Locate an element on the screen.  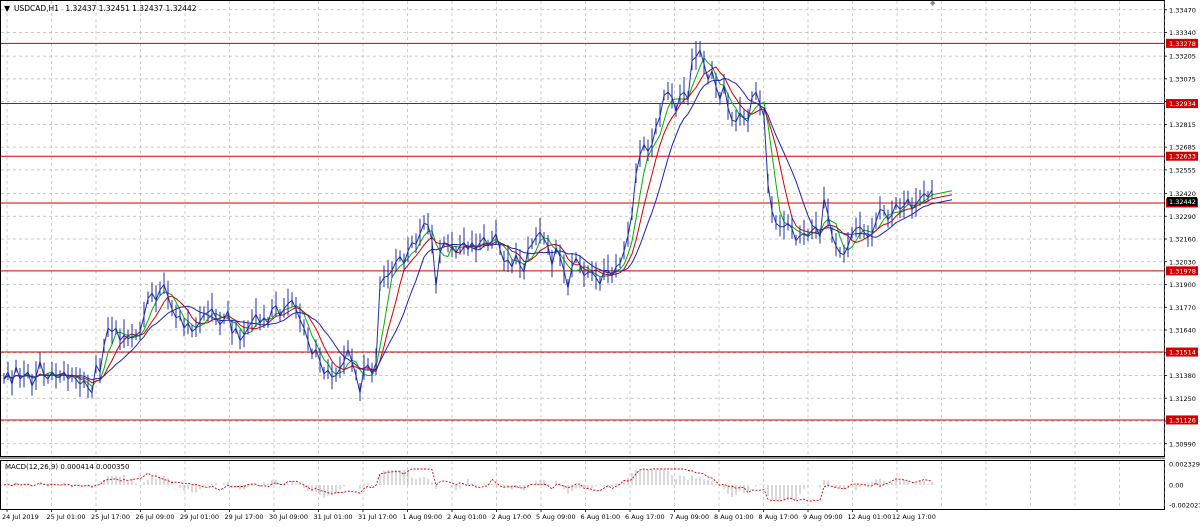
y-tick-label: 1.33470 is located at coordinates (1182, 10).